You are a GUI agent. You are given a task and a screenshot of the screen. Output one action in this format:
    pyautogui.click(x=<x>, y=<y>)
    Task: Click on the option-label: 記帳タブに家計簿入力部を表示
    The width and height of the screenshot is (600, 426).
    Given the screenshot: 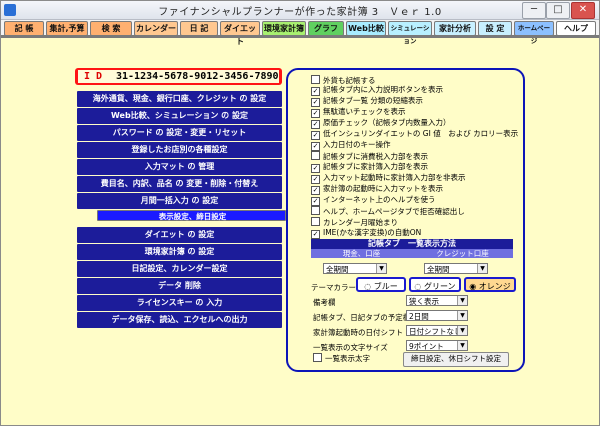 What is the action you would take?
    pyautogui.click(x=375, y=166)
    